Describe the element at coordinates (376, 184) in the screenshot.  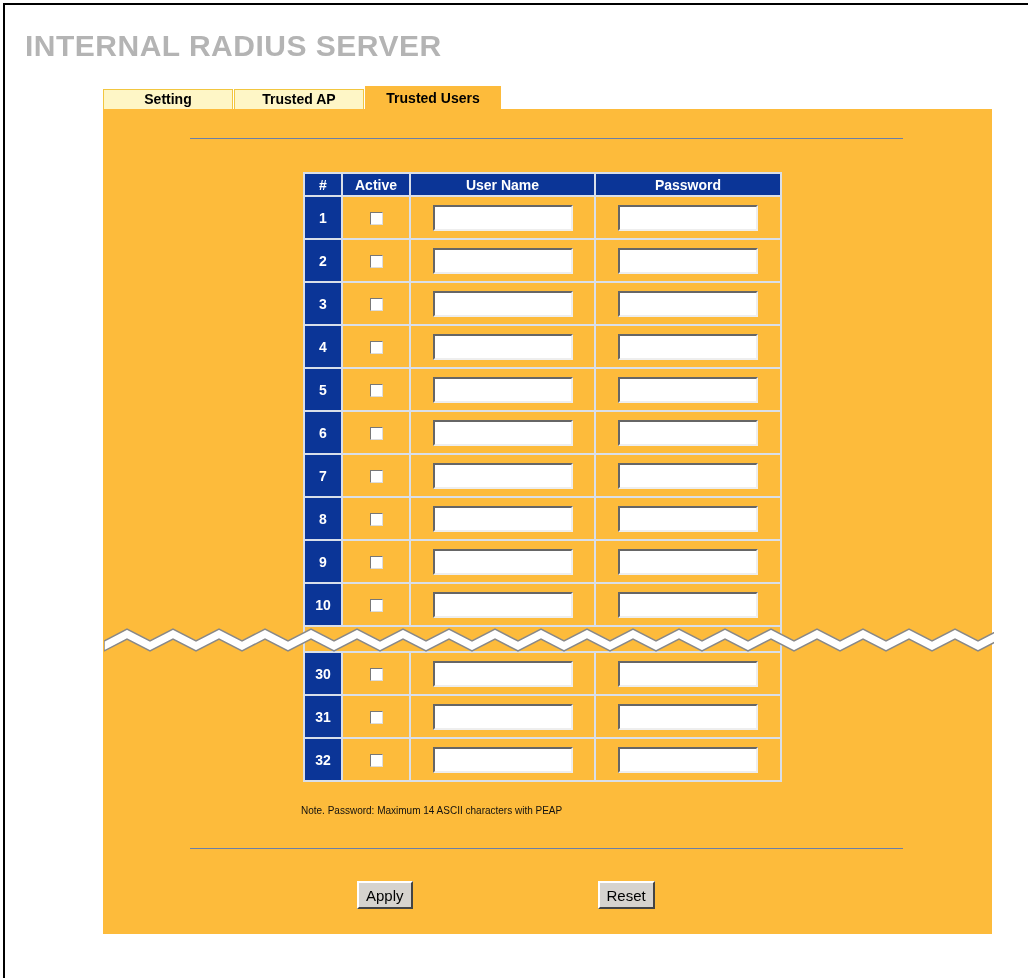
I see `column-header: Active` at that location.